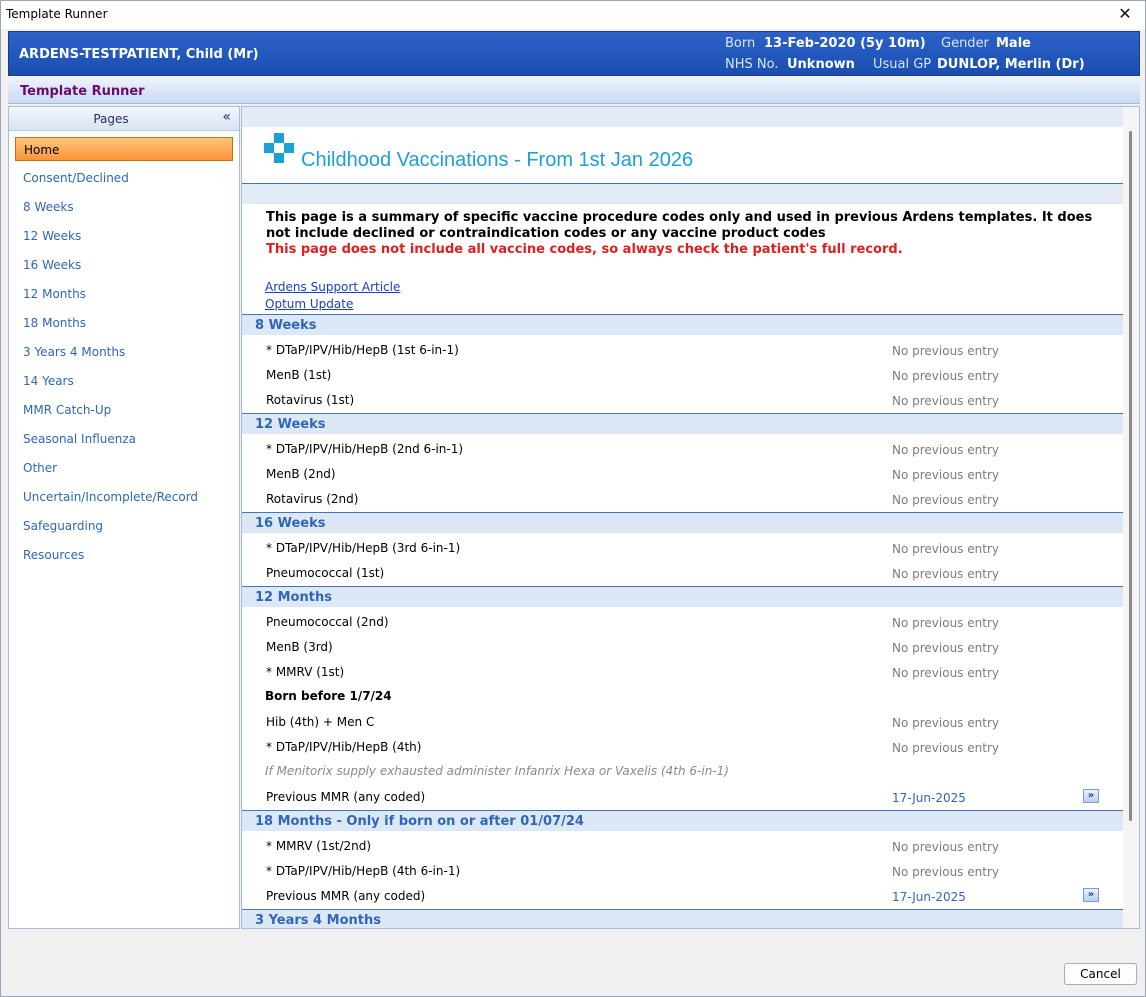  What do you see at coordinates (1130, 476) in the screenshot?
I see `scrollbar-thumb` at bounding box center [1130, 476].